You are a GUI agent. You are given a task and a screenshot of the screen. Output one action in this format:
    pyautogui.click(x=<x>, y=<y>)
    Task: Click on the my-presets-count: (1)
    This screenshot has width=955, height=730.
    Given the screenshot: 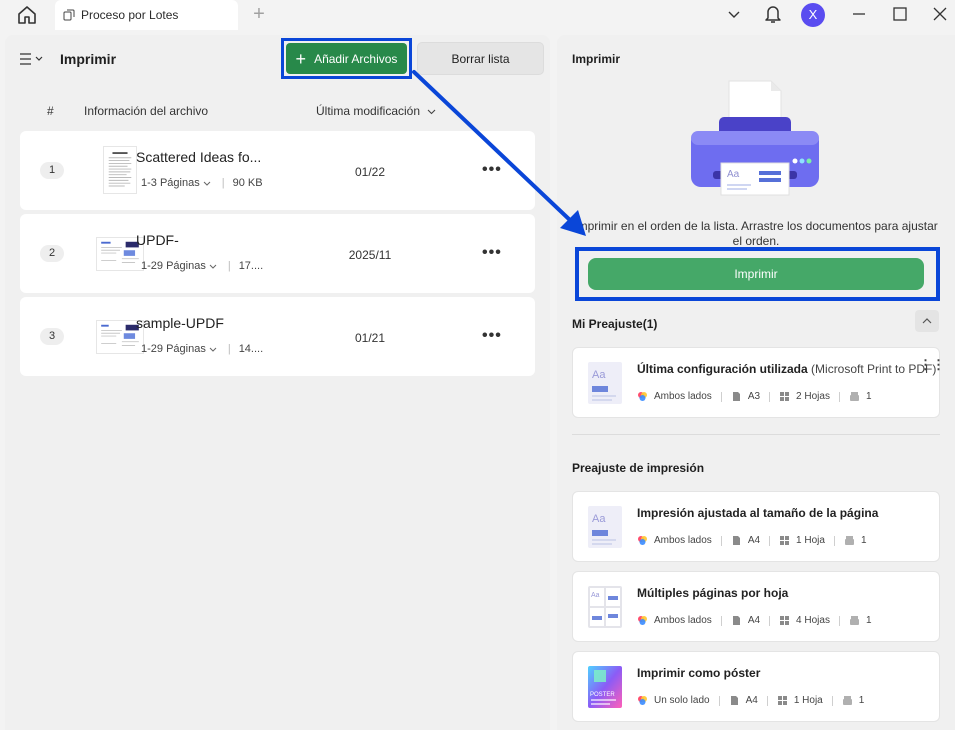 What is the action you would take?
    pyautogui.click(x=650, y=324)
    